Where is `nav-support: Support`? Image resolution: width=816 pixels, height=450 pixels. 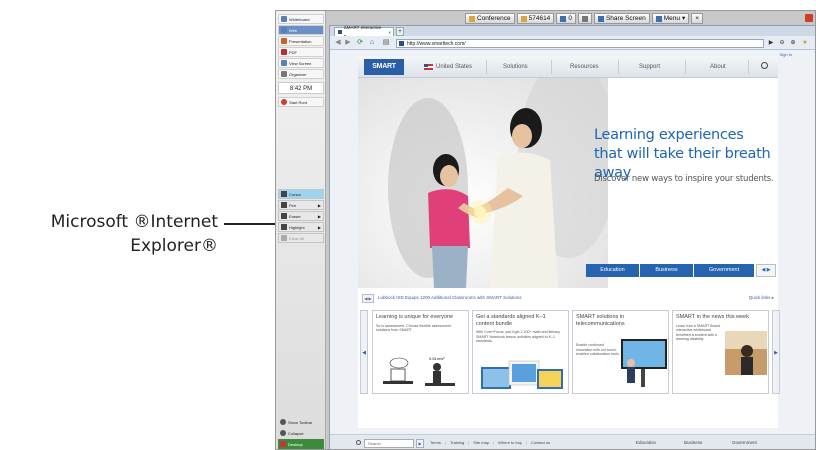 nav-support: Support is located at coordinates (649, 67).